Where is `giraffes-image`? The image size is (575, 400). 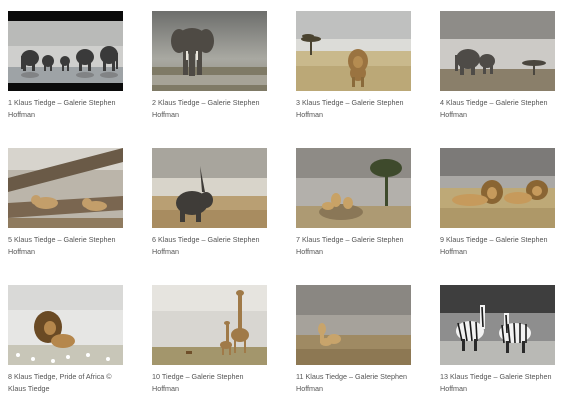 giraffes-image is located at coordinates (209, 325).